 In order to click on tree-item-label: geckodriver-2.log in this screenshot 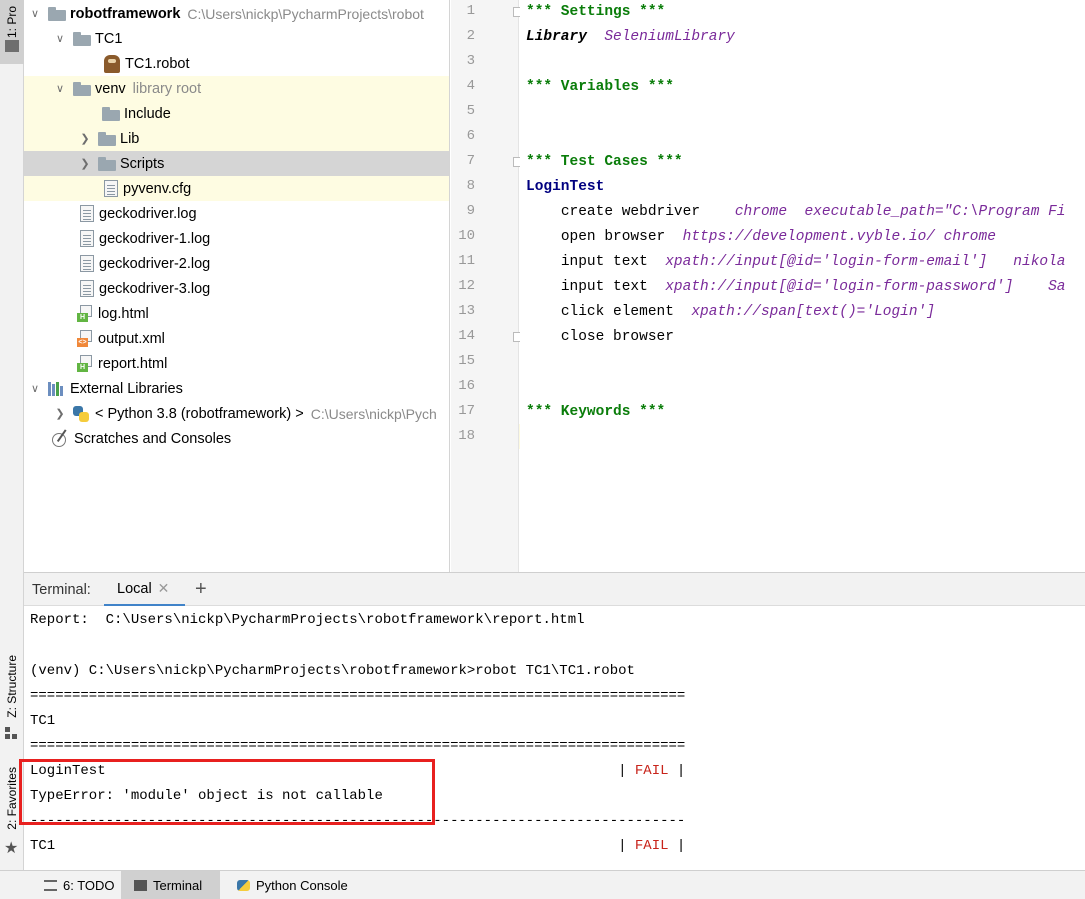, I will do `click(155, 263)`.